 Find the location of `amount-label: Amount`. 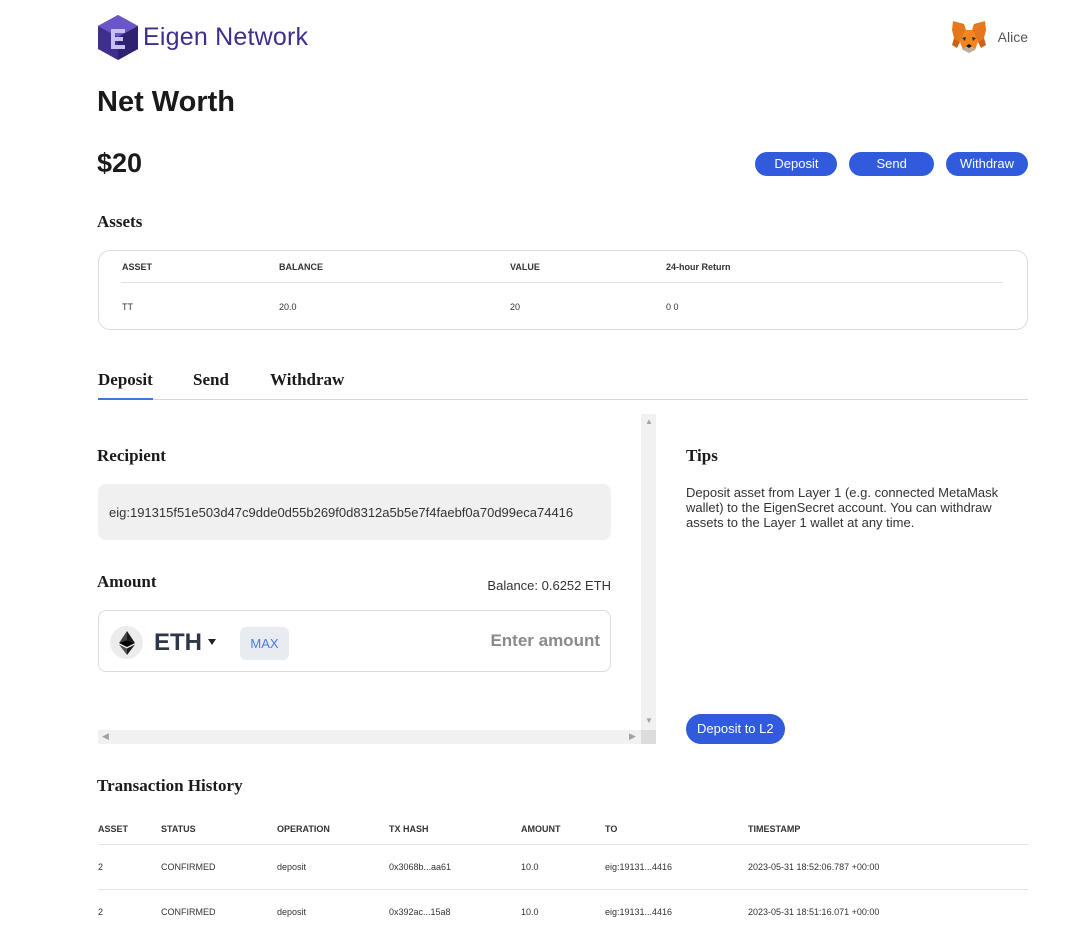

amount-label: Amount is located at coordinates (127, 581).